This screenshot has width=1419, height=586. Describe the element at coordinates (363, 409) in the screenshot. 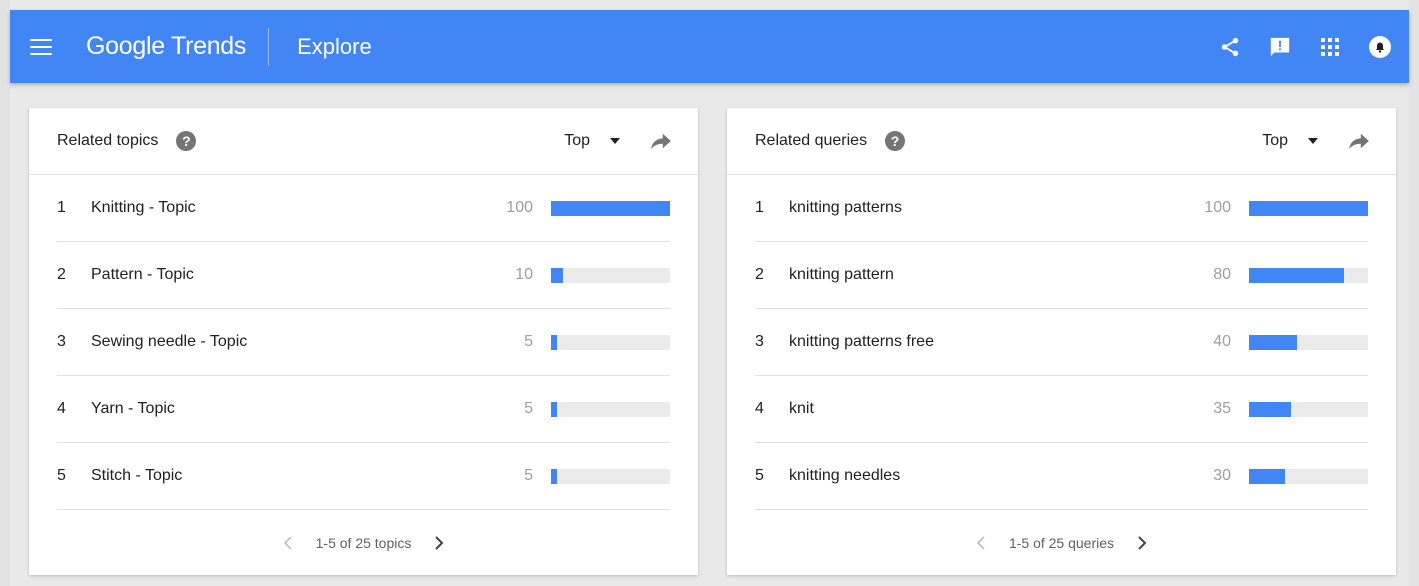

I see `list-item: 4 Yarn - Topic 5` at that location.